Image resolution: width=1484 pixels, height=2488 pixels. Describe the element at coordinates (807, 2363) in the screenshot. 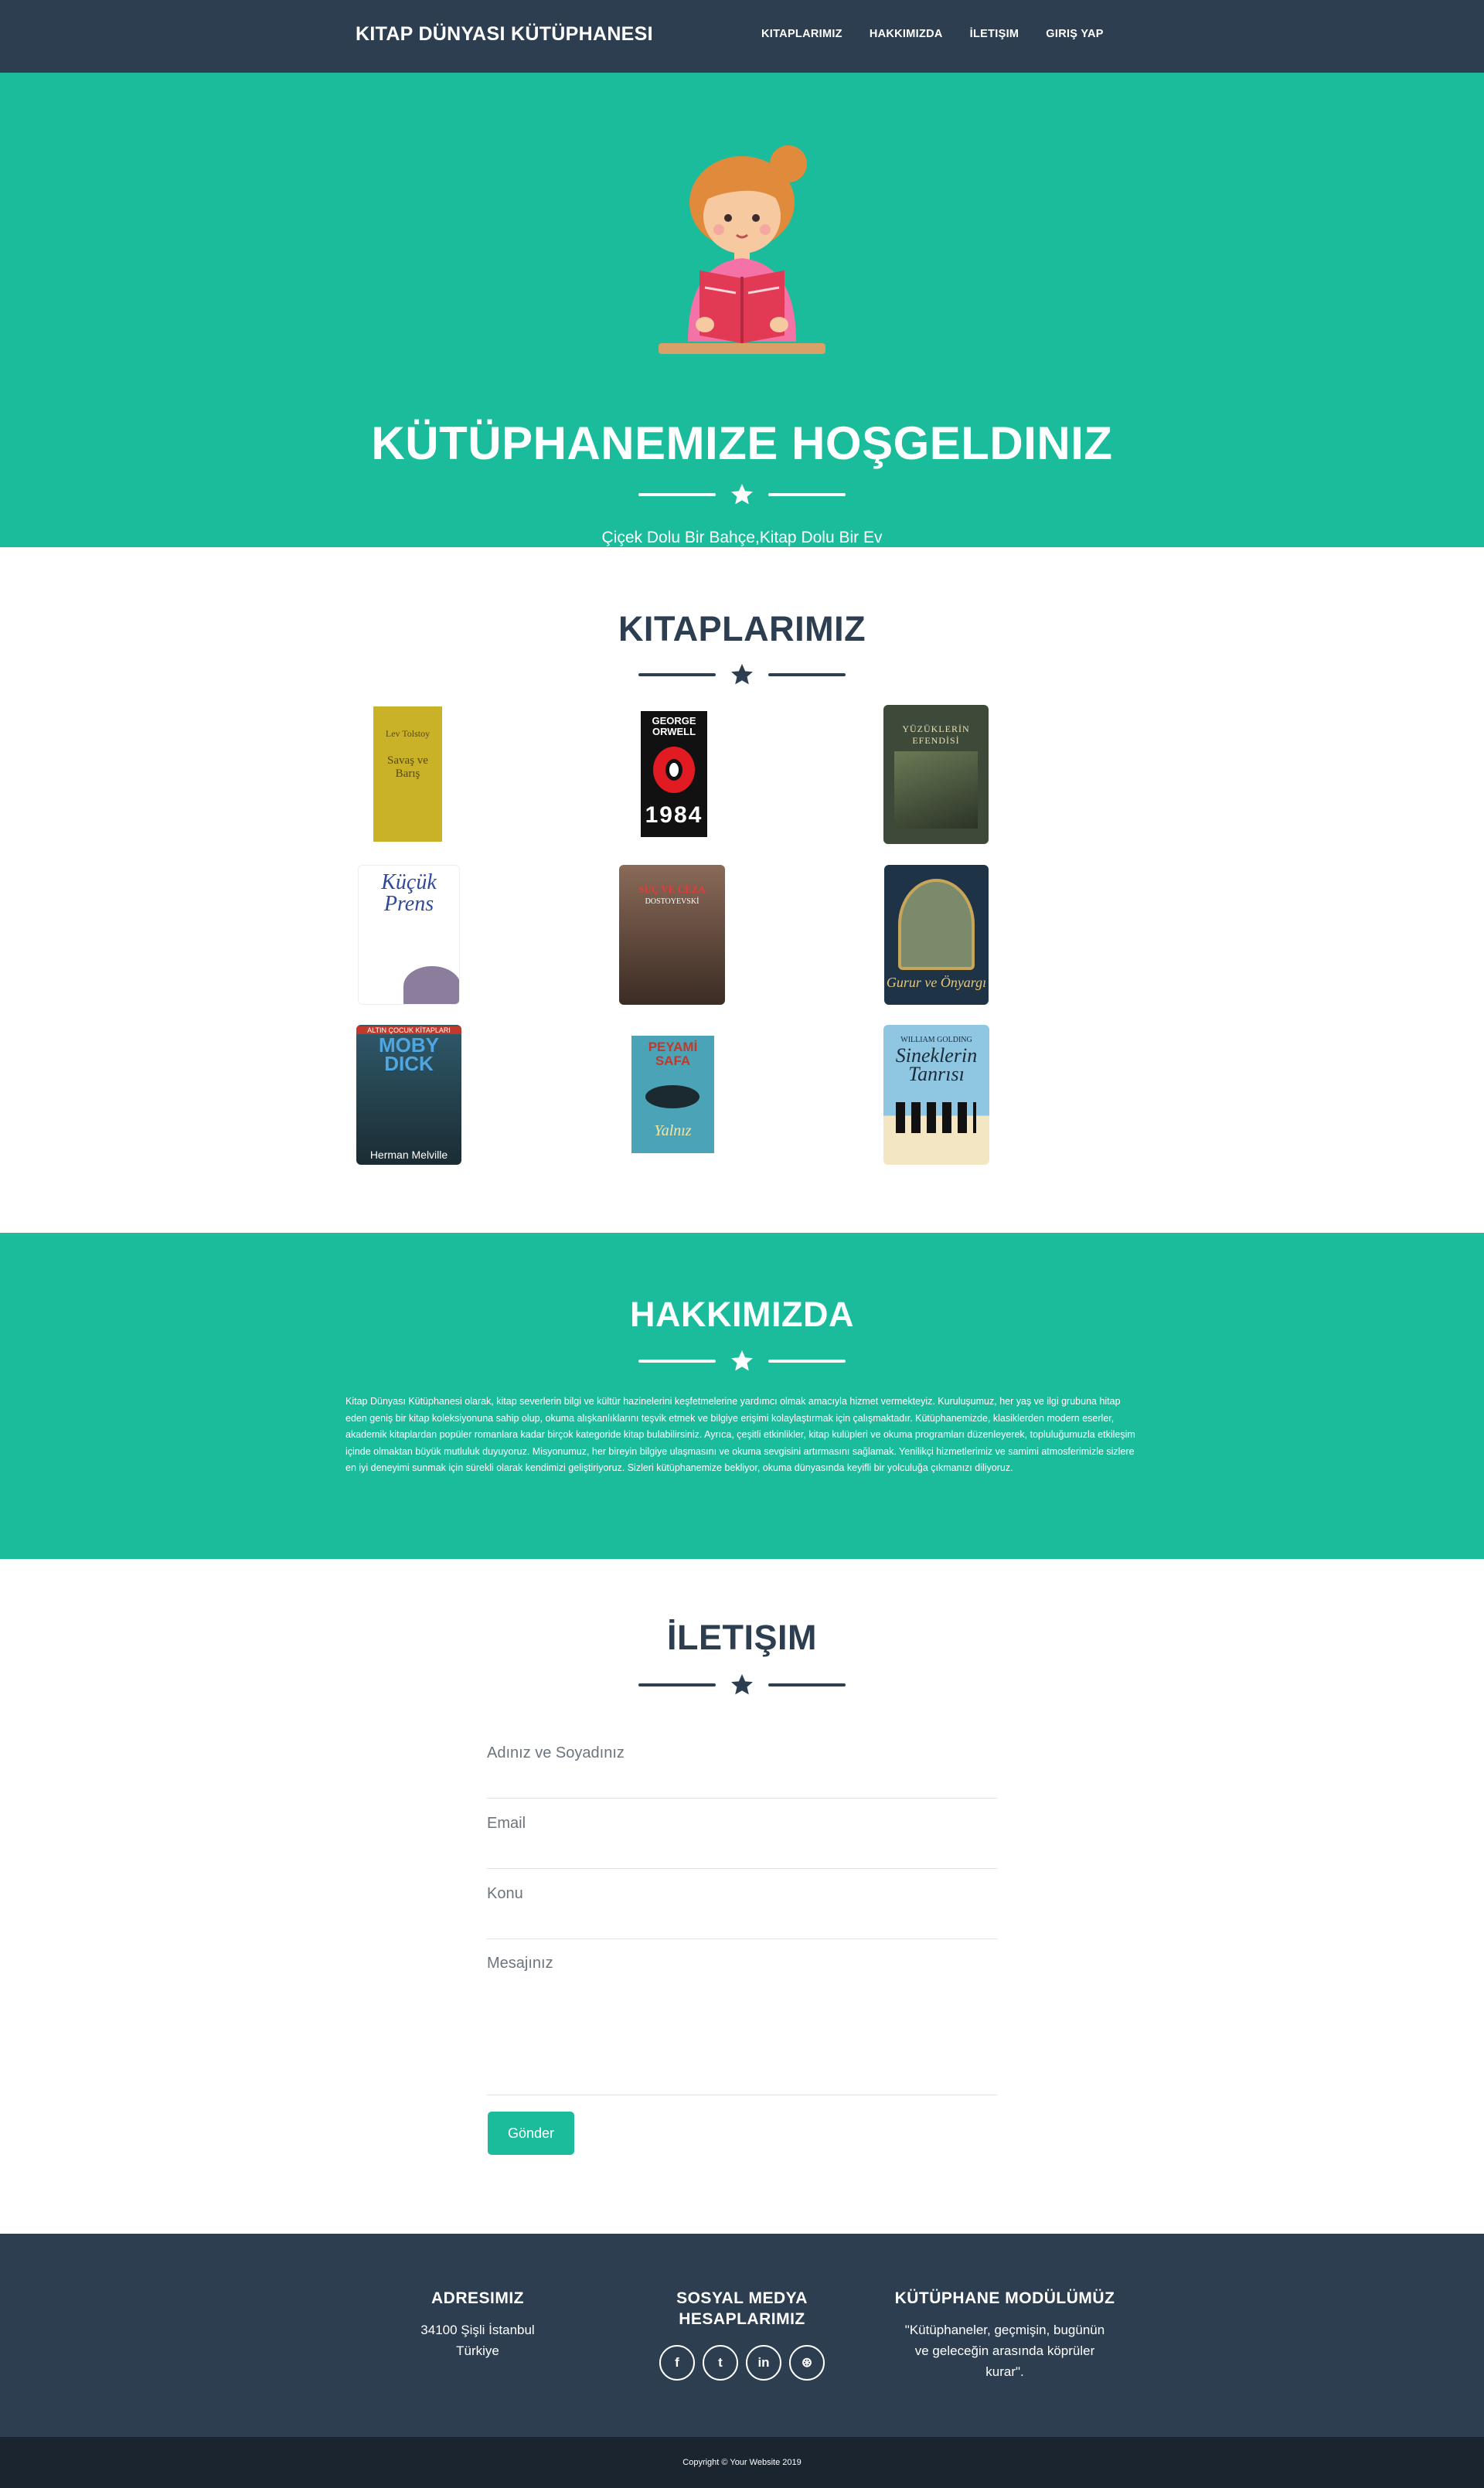

I see `dribbble-icon: ⊛` at that location.